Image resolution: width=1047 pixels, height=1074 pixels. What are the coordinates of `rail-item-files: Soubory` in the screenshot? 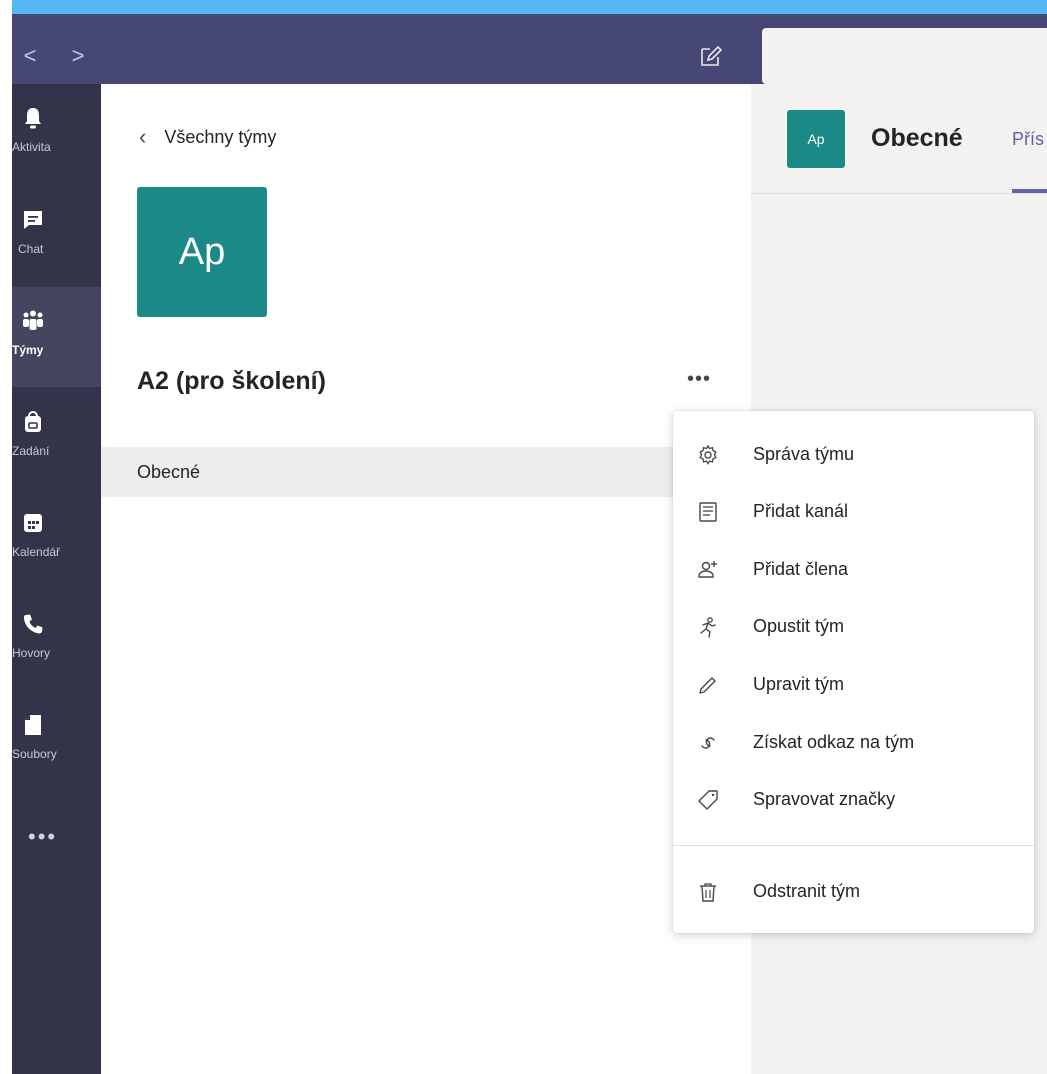 It's located at (56, 741).